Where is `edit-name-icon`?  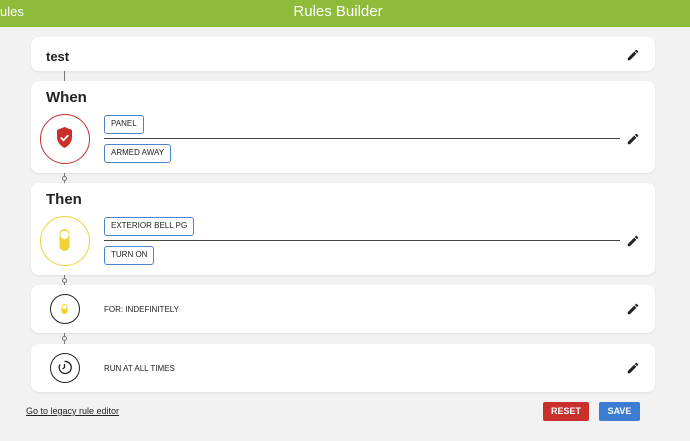
edit-name-icon is located at coordinates (633, 55).